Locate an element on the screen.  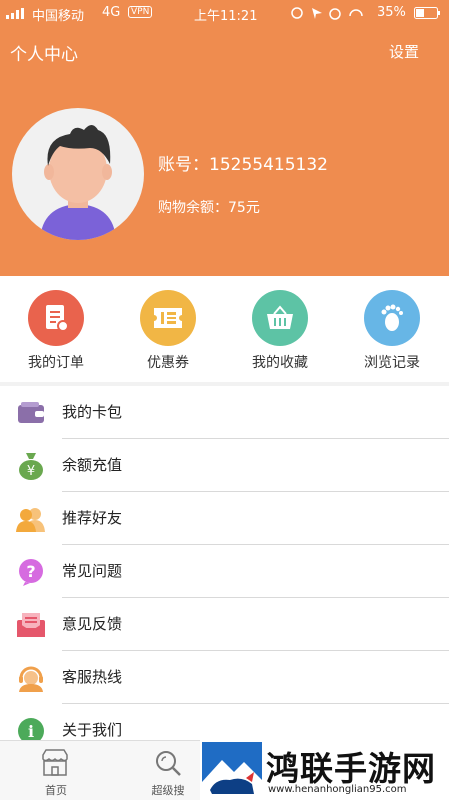
coupon-icon is located at coordinates (168, 318).